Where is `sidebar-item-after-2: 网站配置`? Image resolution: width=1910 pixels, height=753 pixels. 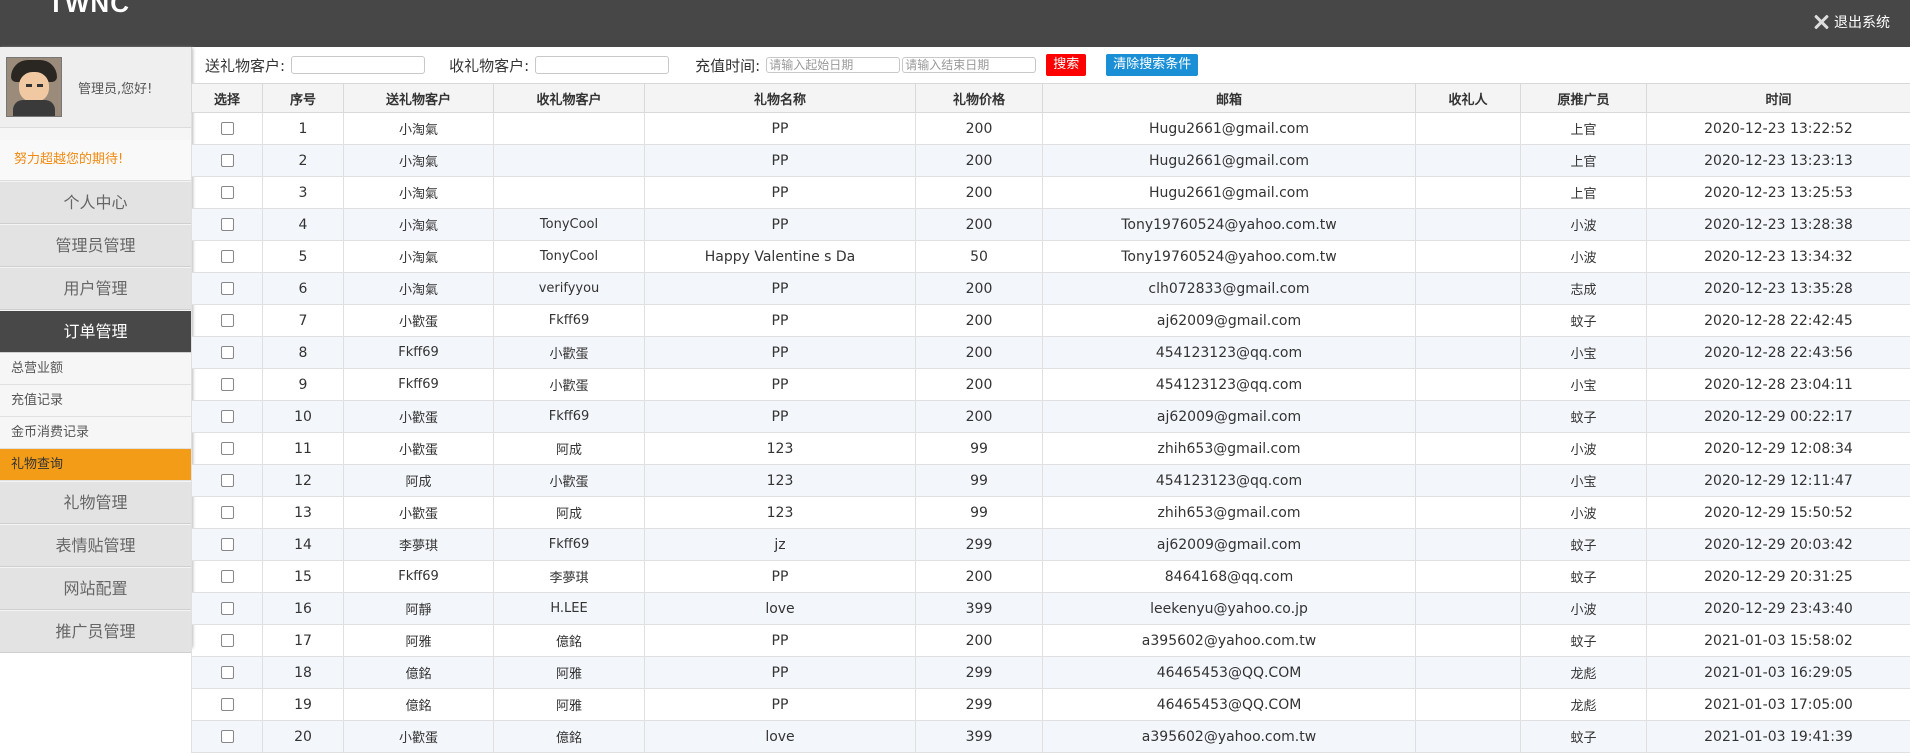 sidebar-item-after-2: 网站配置 is located at coordinates (95, 588).